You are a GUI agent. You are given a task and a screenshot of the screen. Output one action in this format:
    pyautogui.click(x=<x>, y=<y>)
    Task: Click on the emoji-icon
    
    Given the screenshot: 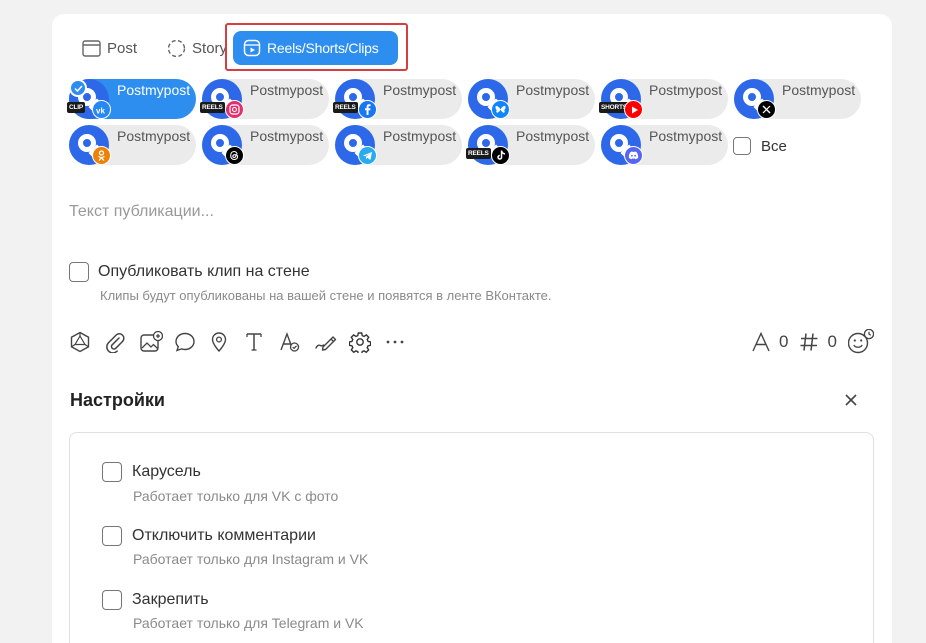 What is the action you would take?
    pyautogui.click(x=860, y=341)
    